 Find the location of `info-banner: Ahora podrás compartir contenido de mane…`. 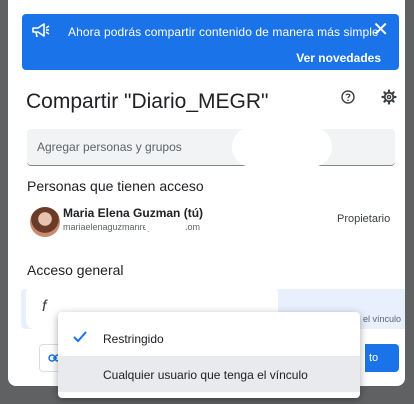

info-banner: Ahora podrás compartir contenido de mane… is located at coordinates (210, 42).